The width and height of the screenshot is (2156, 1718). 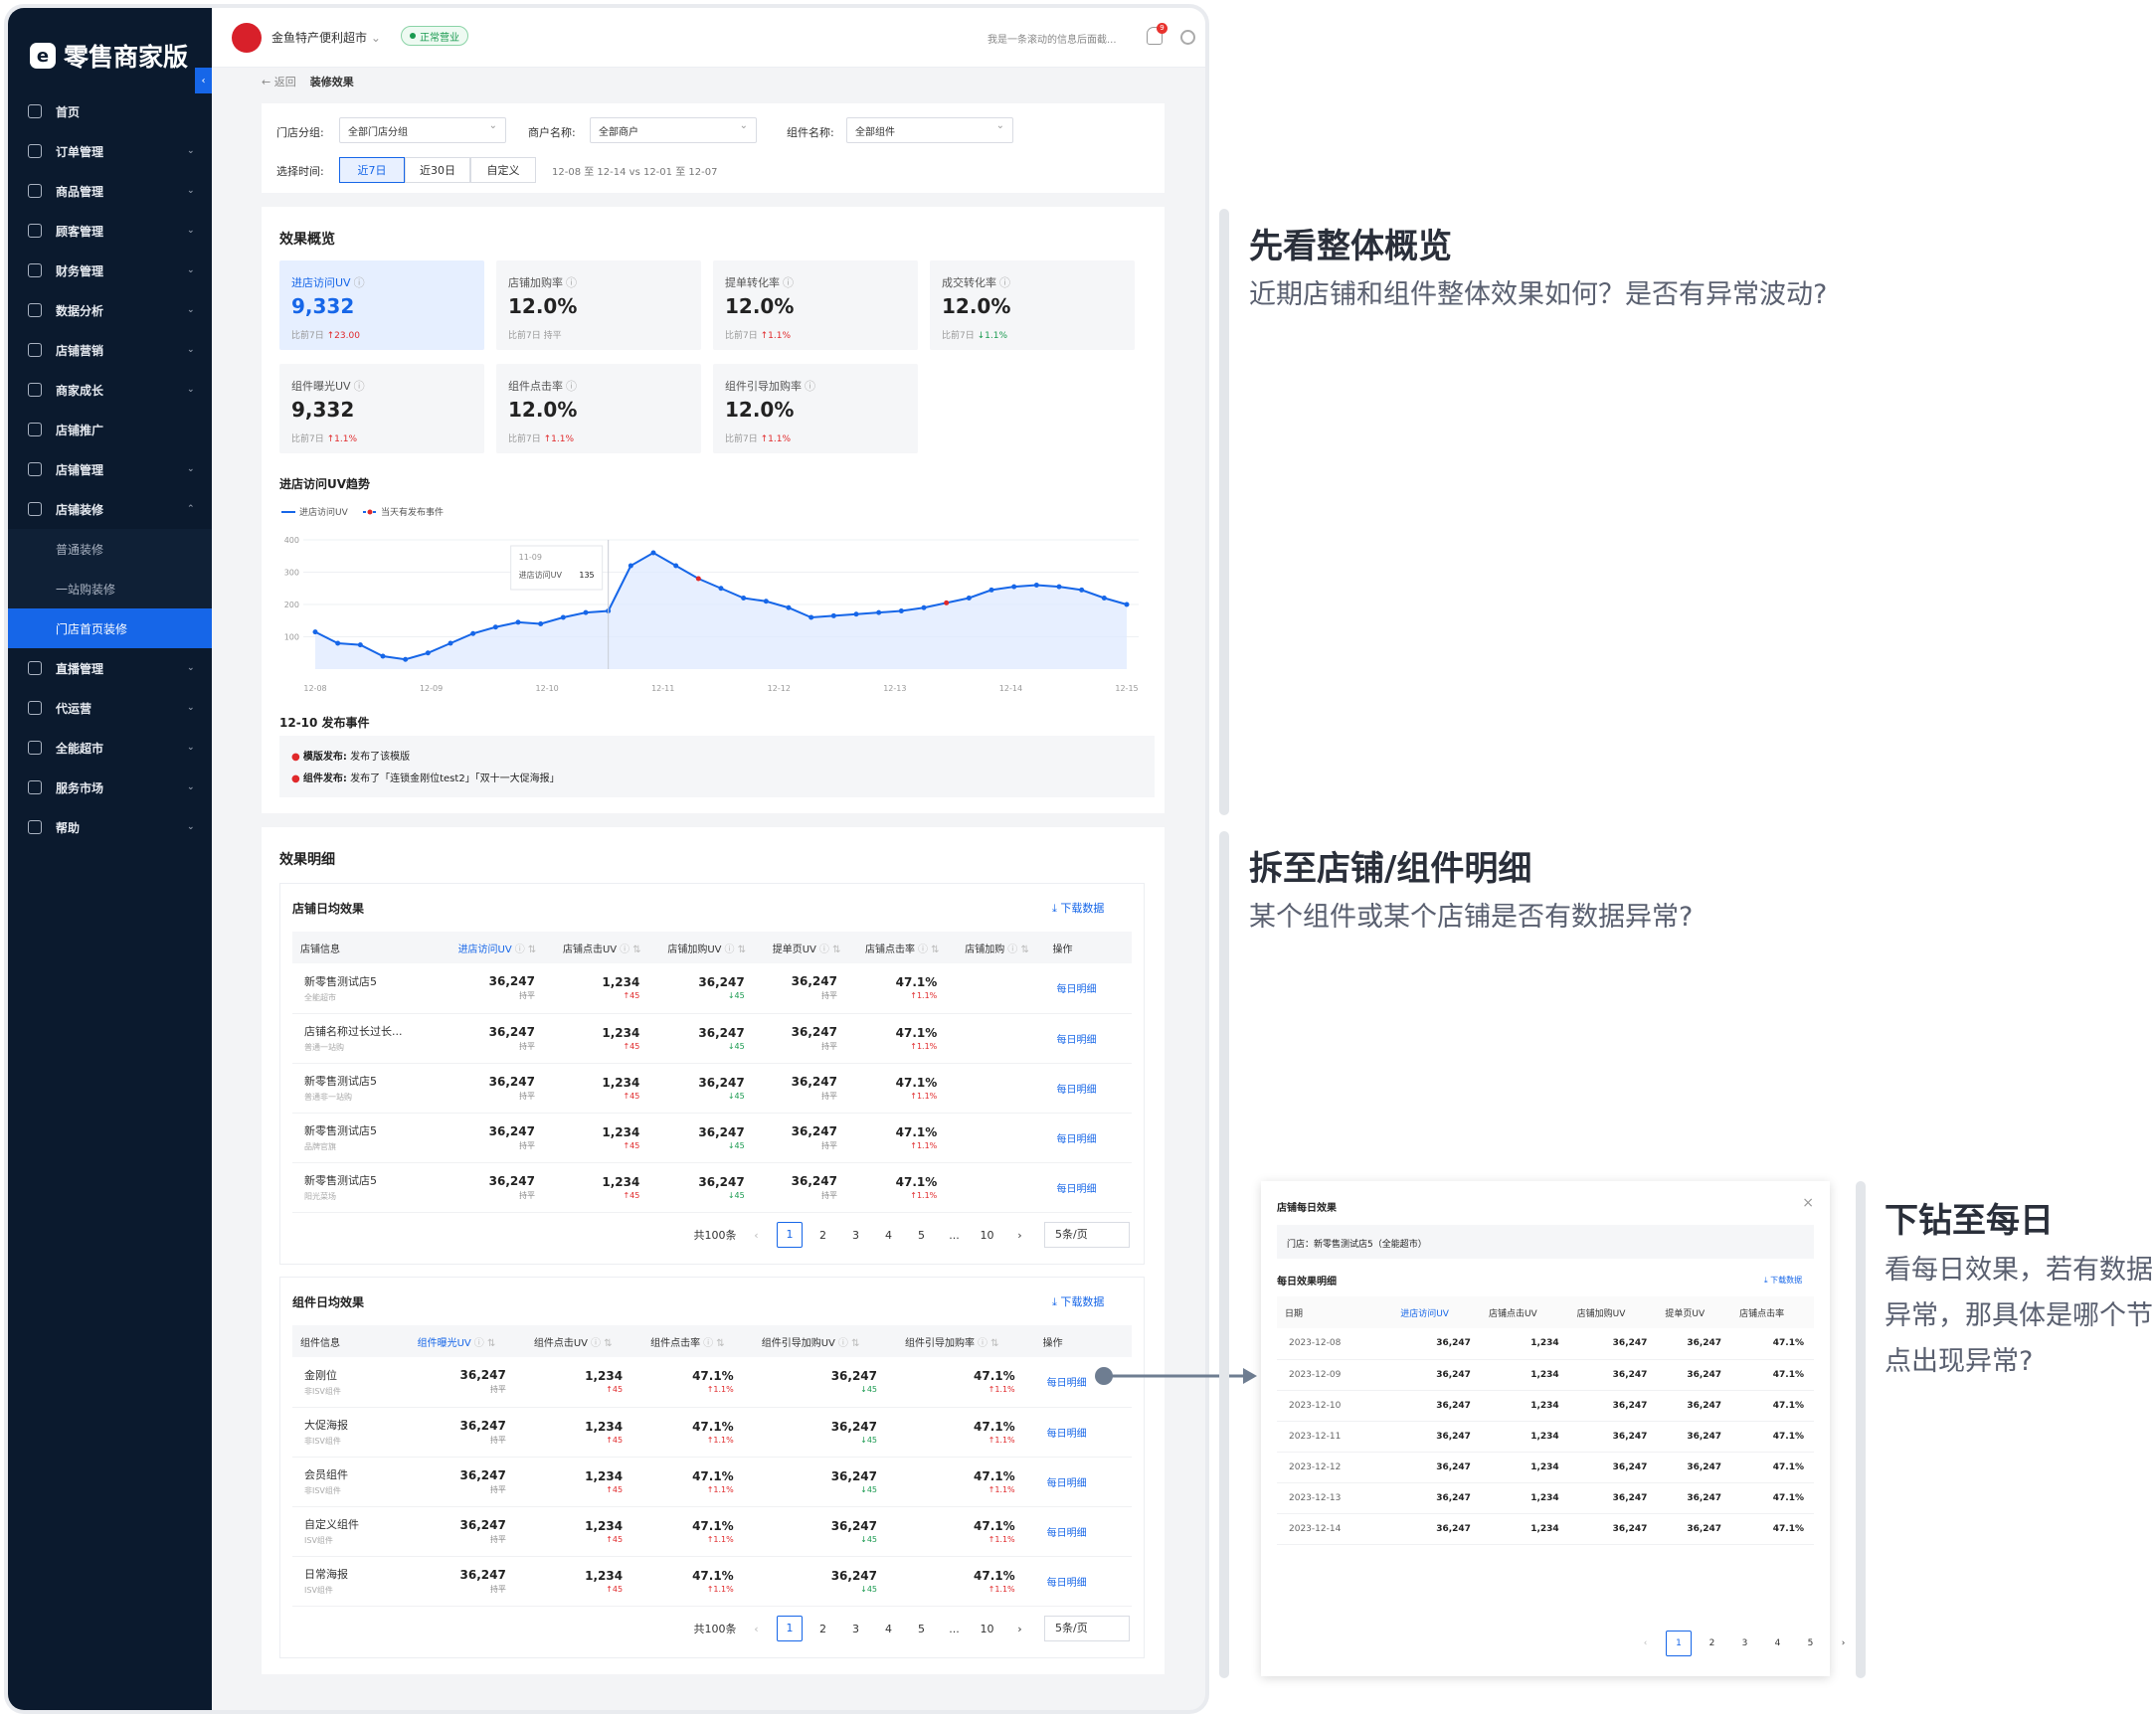 I want to click on kpi-card: 组件曝光UV ⓘ 9,332 比前7日 ↑1.1%, so click(x=381, y=408).